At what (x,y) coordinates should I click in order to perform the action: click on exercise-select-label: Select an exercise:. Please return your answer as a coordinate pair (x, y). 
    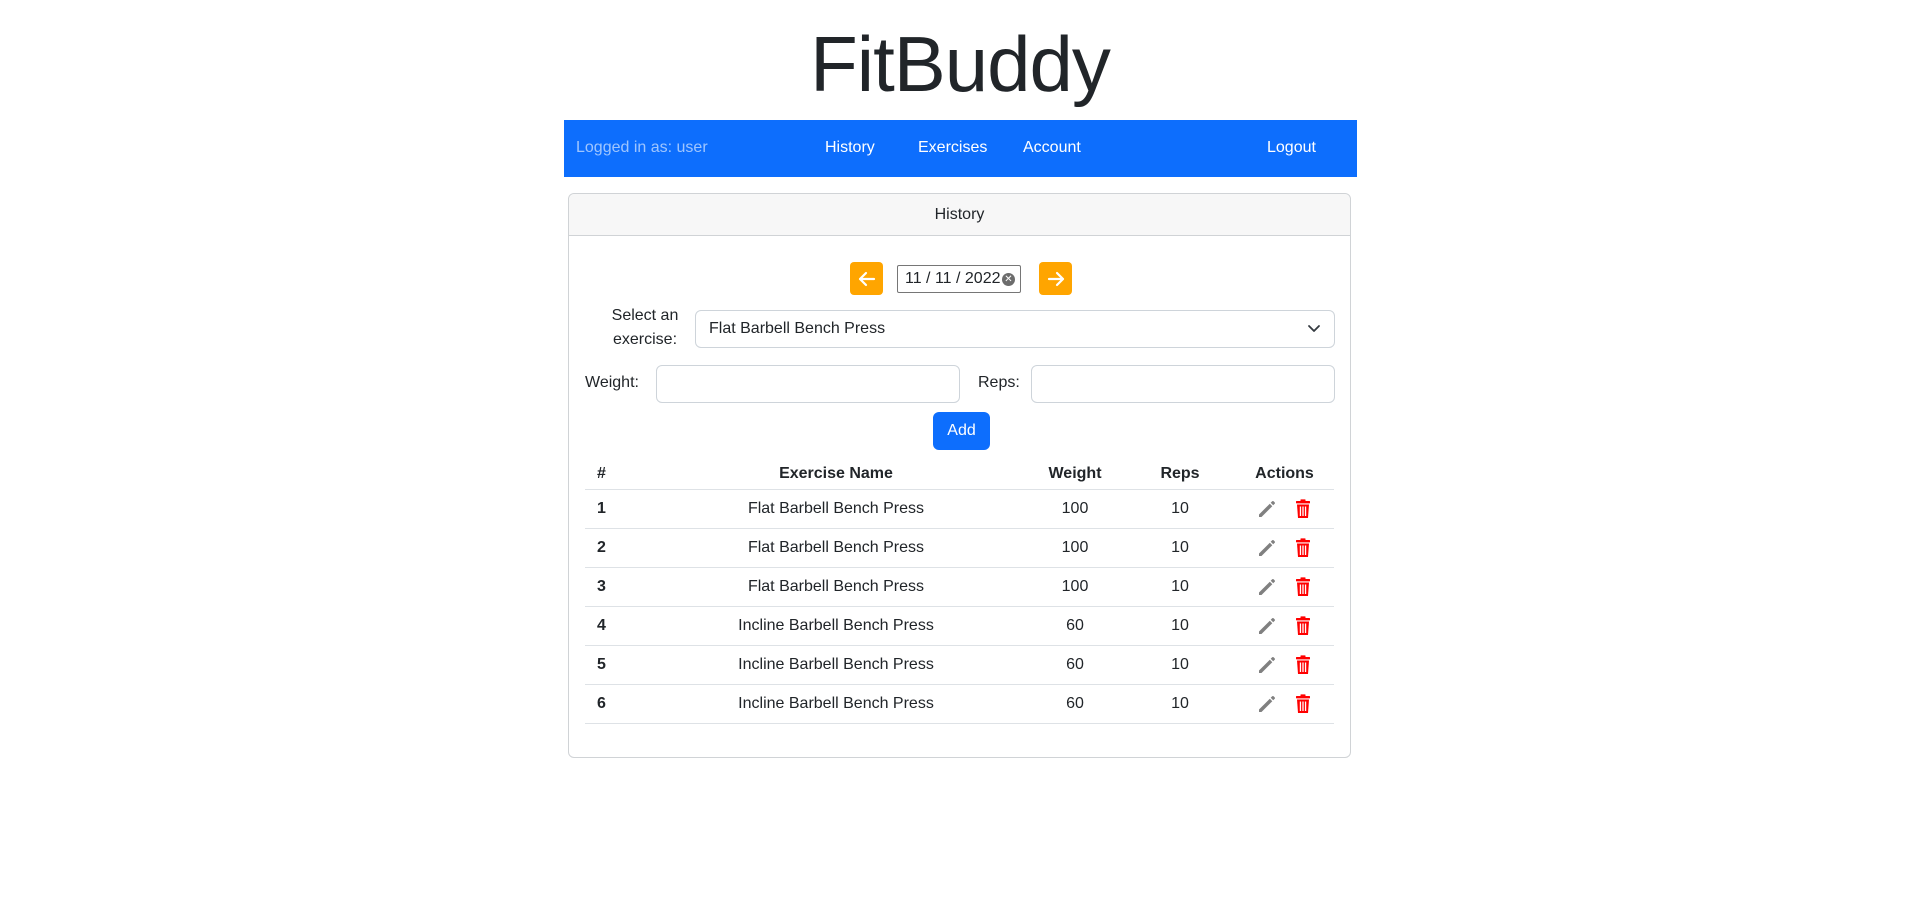
    Looking at the image, I should click on (645, 327).